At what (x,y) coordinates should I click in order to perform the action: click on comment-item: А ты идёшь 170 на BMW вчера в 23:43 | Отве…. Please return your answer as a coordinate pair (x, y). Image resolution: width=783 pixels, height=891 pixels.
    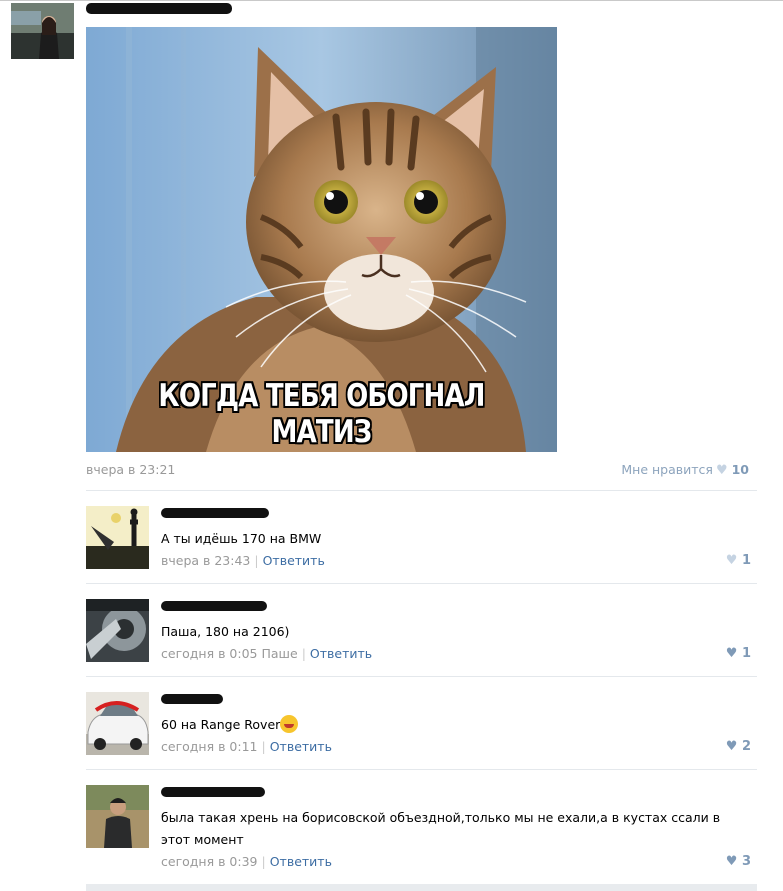
    Looking at the image, I should click on (421, 540).